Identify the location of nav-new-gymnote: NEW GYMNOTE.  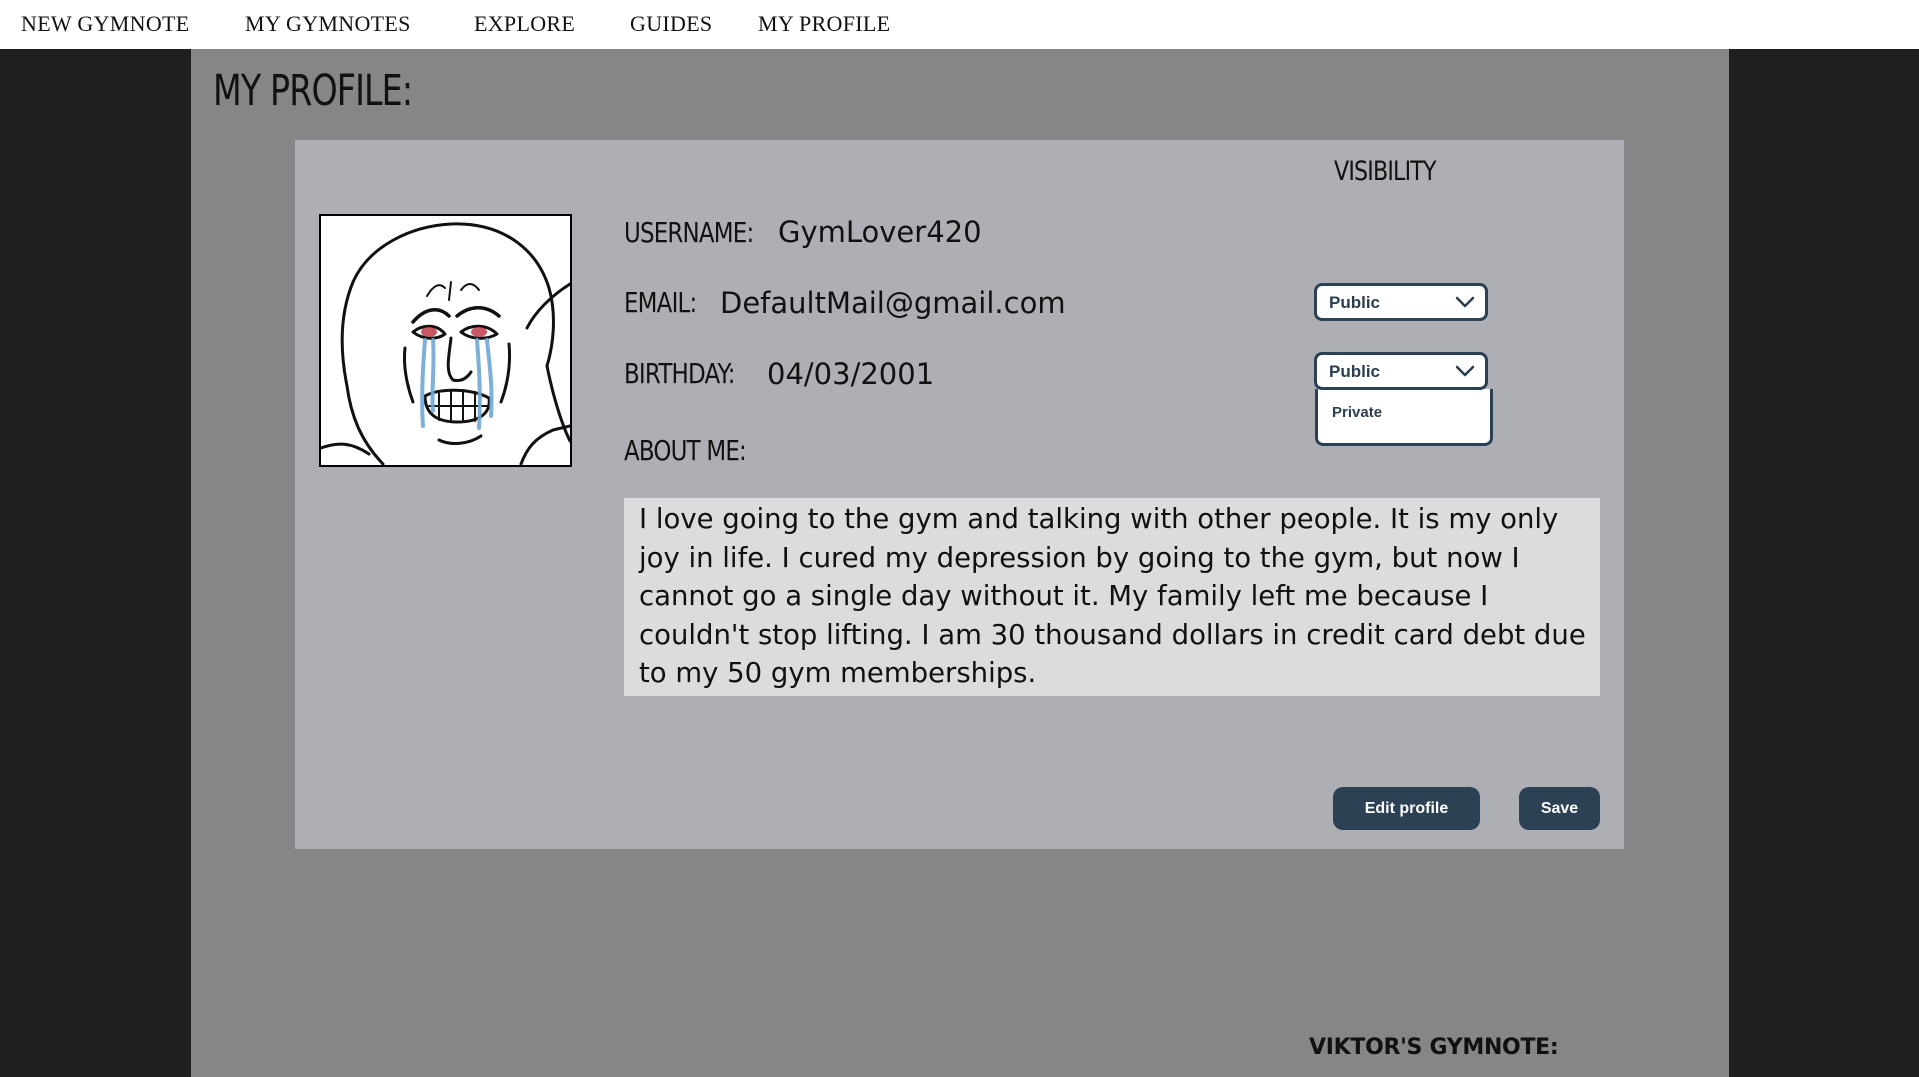
(105, 24).